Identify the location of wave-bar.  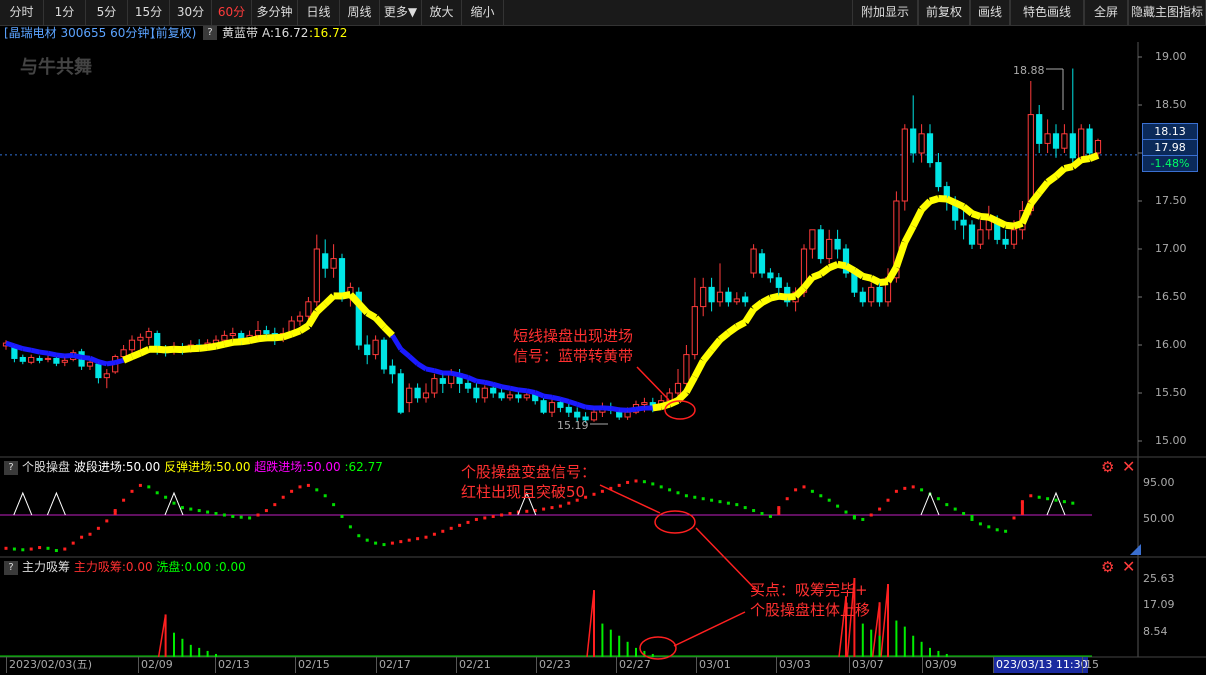
(854, 516).